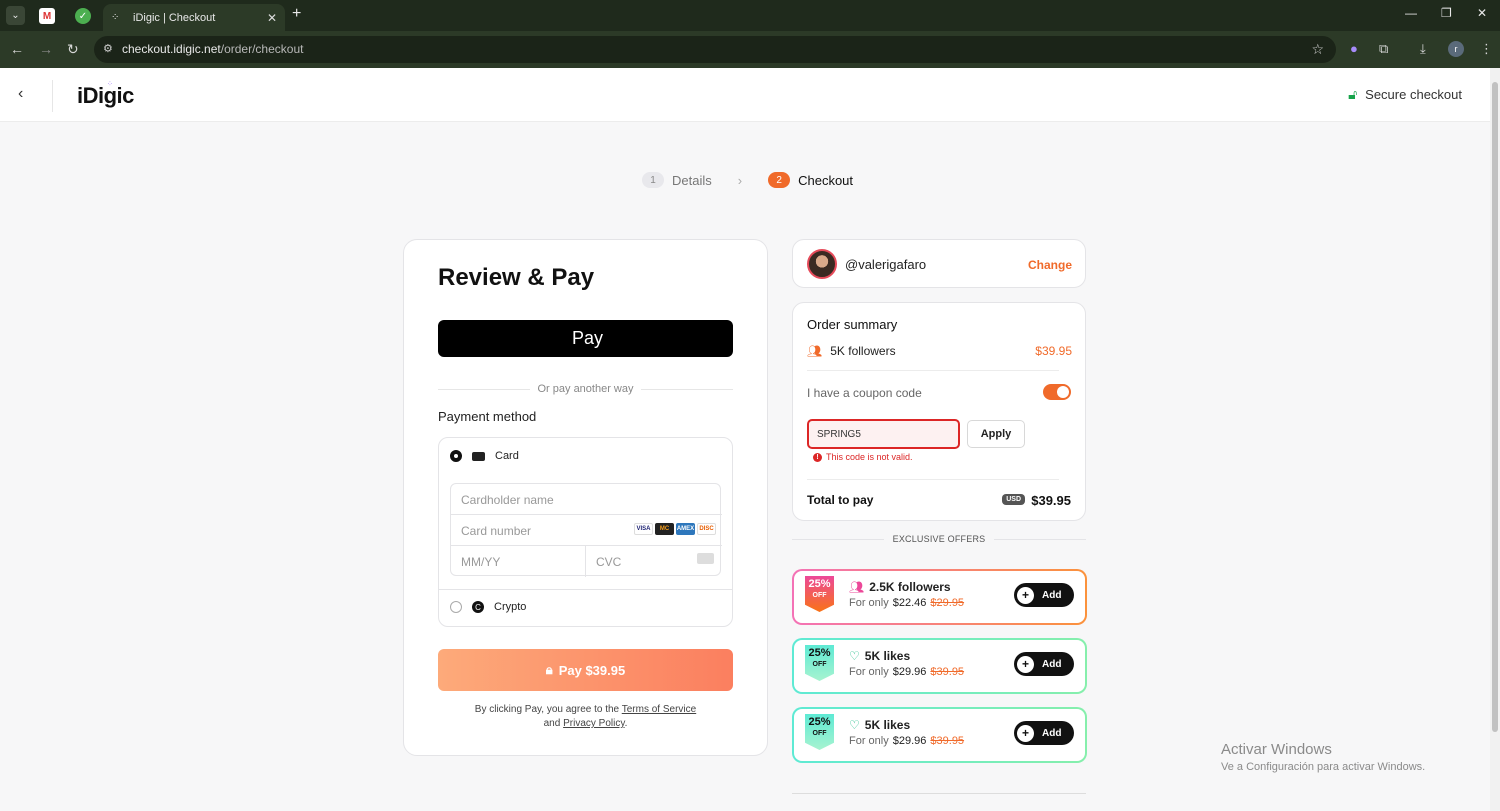 The height and width of the screenshot is (811, 1500). Describe the element at coordinates (863, 351) in the screenshot. I see `order-item-label: 5K followers` at that location.